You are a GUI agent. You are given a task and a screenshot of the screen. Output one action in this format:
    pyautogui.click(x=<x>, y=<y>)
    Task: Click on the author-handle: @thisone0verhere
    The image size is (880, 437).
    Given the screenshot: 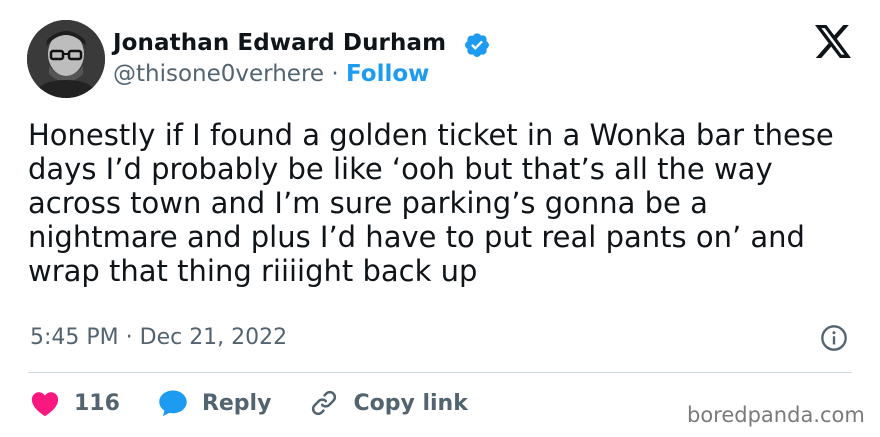 What is the action you would take?
    pyautogui.click(x=218, y=74)
    